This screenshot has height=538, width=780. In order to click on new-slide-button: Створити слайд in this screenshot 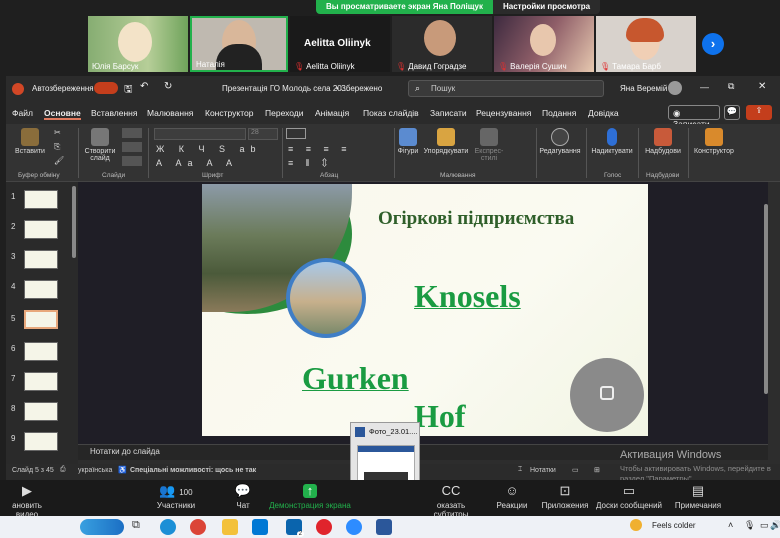, I will do `click(100, 145)`.